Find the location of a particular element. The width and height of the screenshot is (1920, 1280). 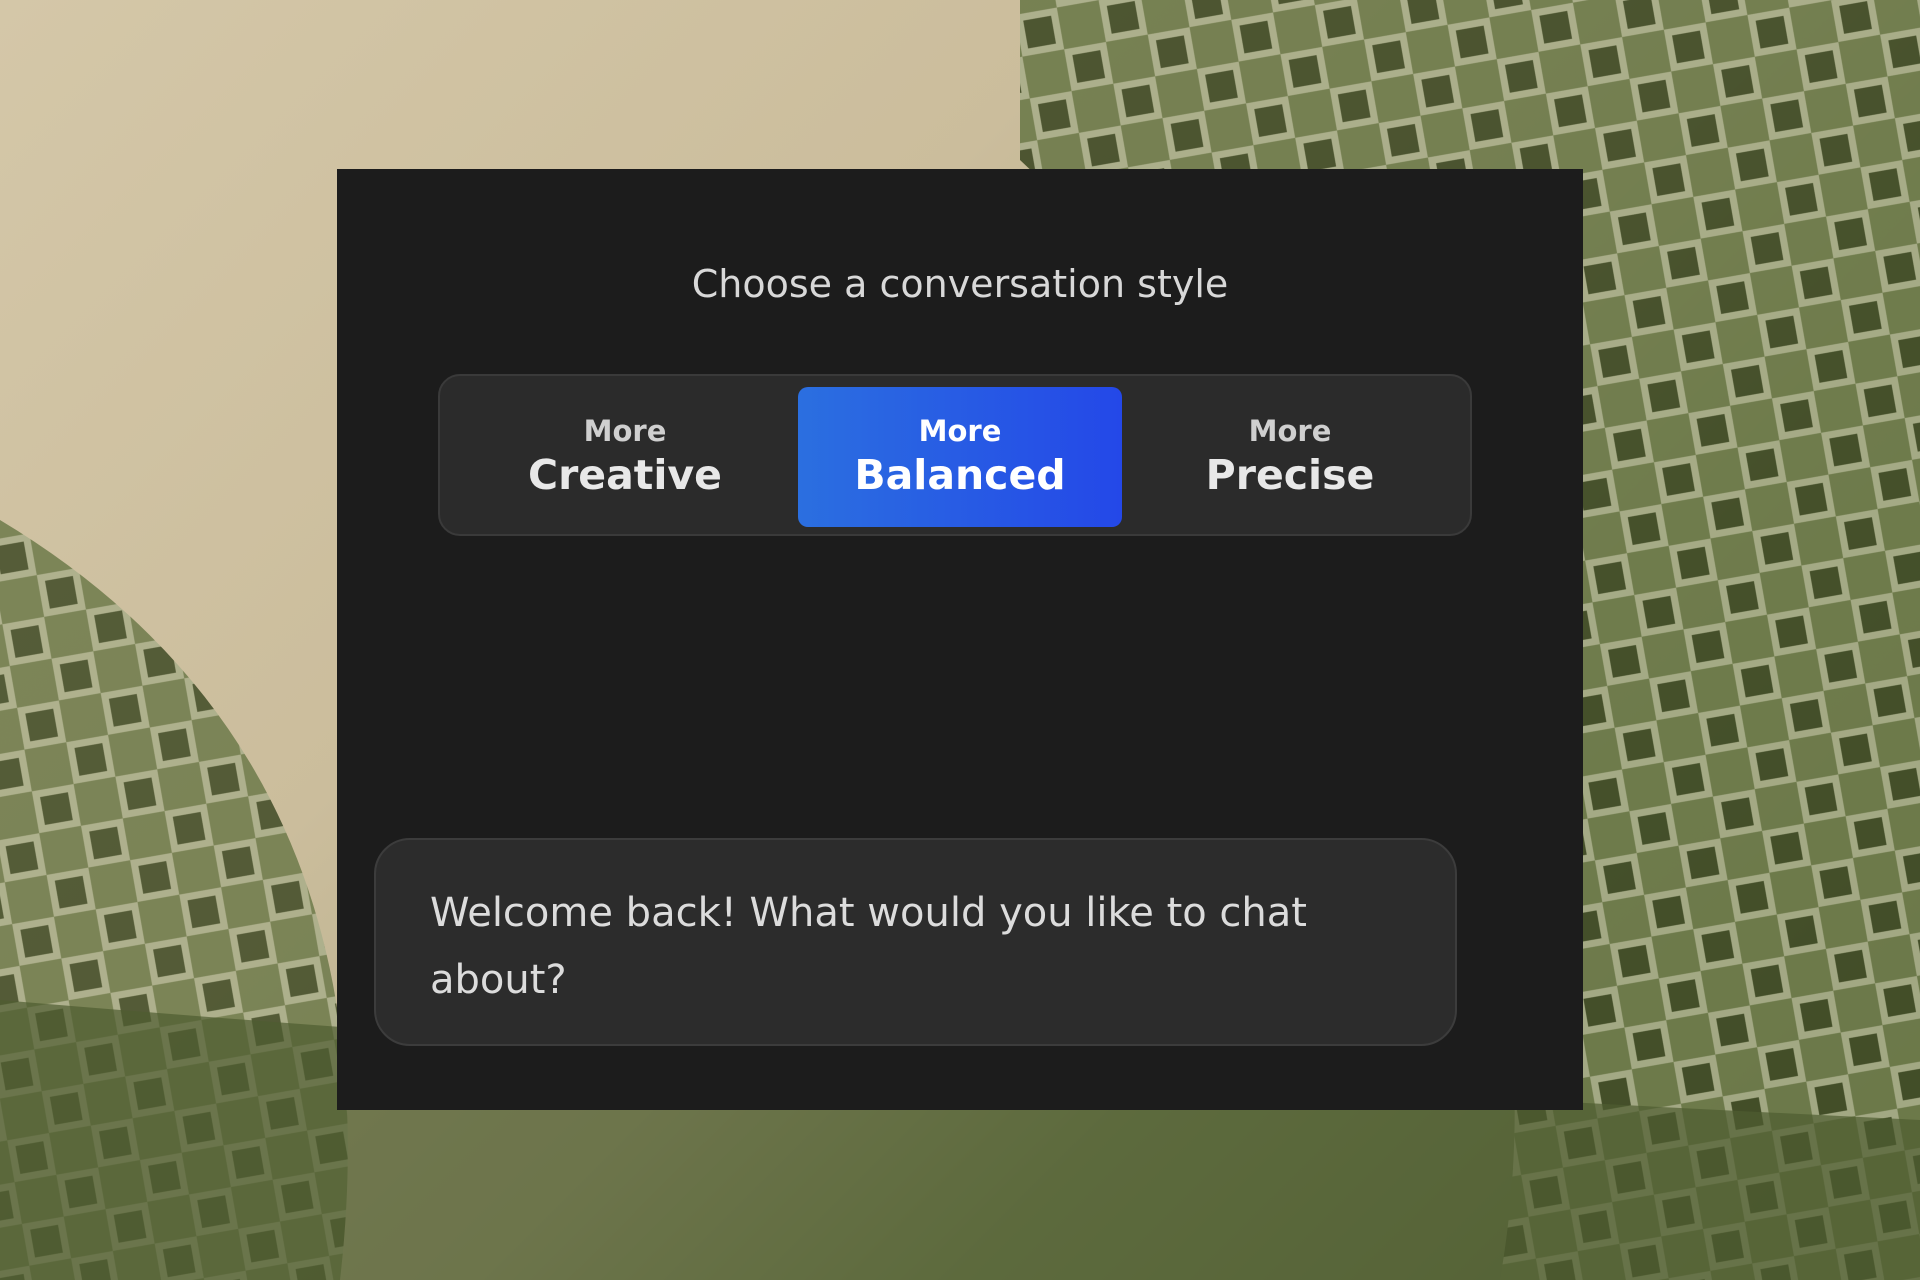

conversation-style-selector: More Creative More Balanced More Precise is located at coordinates (955, 455).